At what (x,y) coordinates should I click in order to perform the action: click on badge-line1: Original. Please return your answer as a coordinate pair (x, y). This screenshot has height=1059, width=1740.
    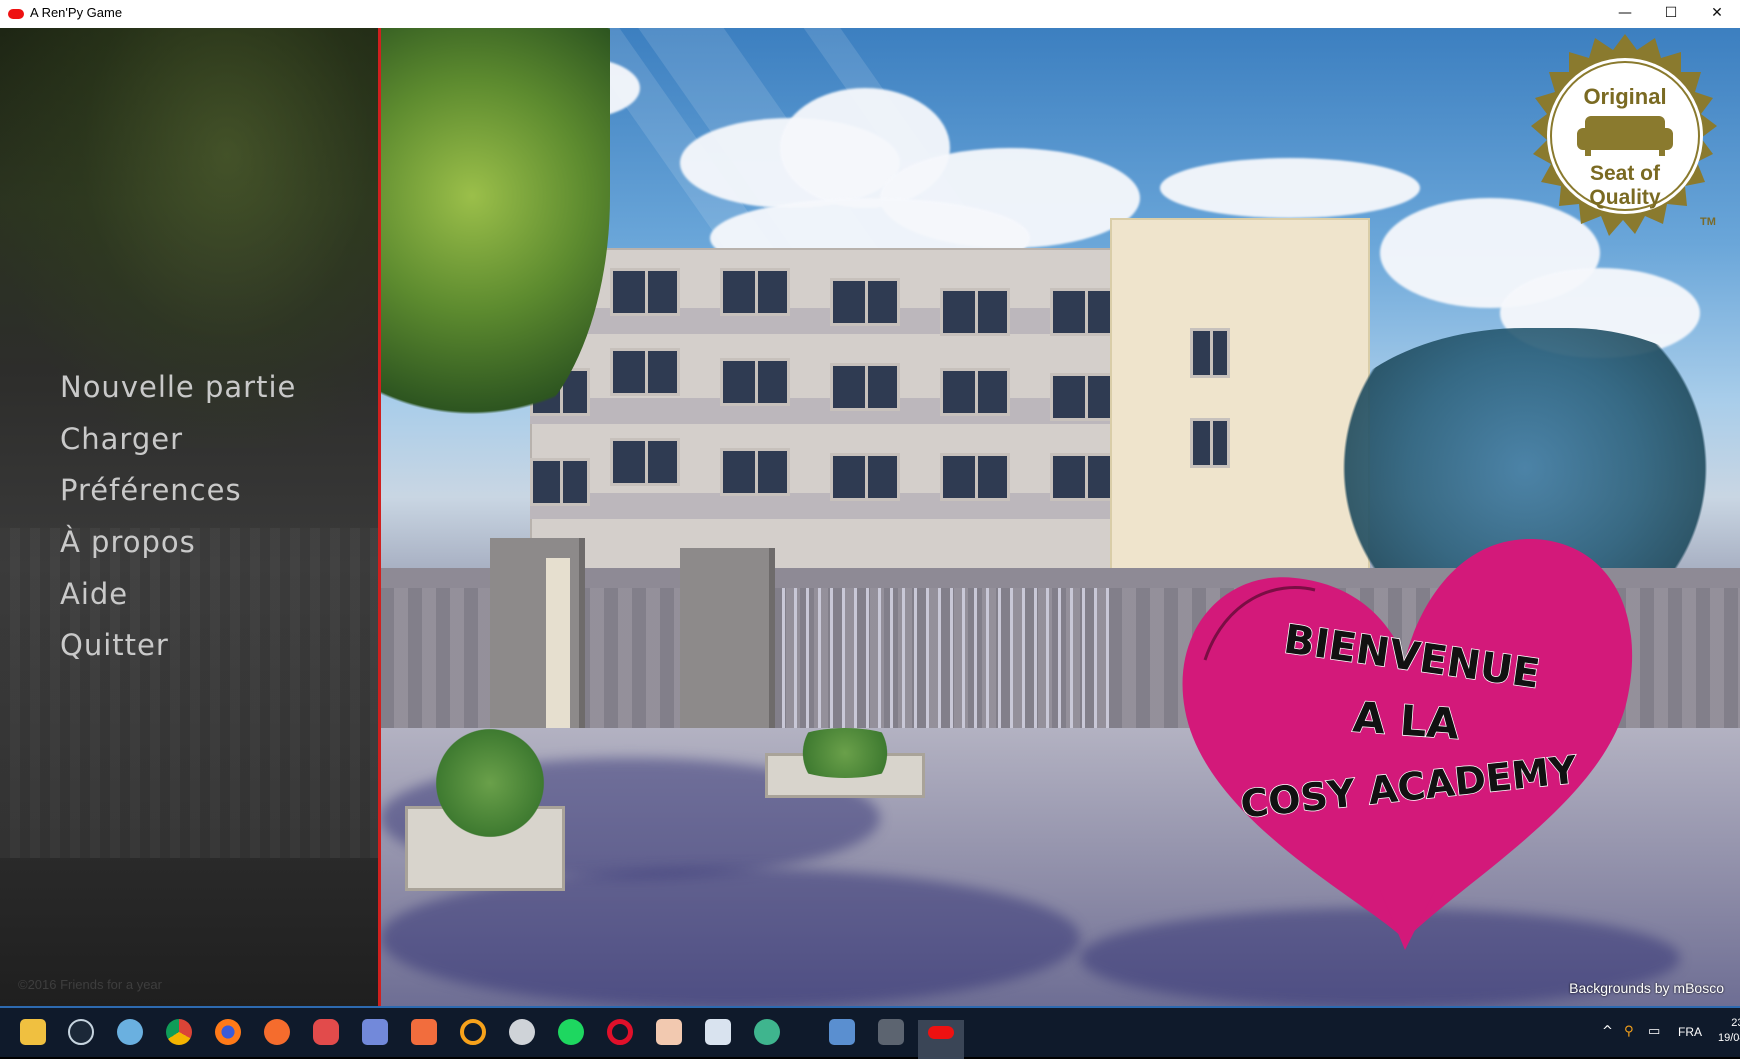
    Looking at the image, I should click on (1624, 96).